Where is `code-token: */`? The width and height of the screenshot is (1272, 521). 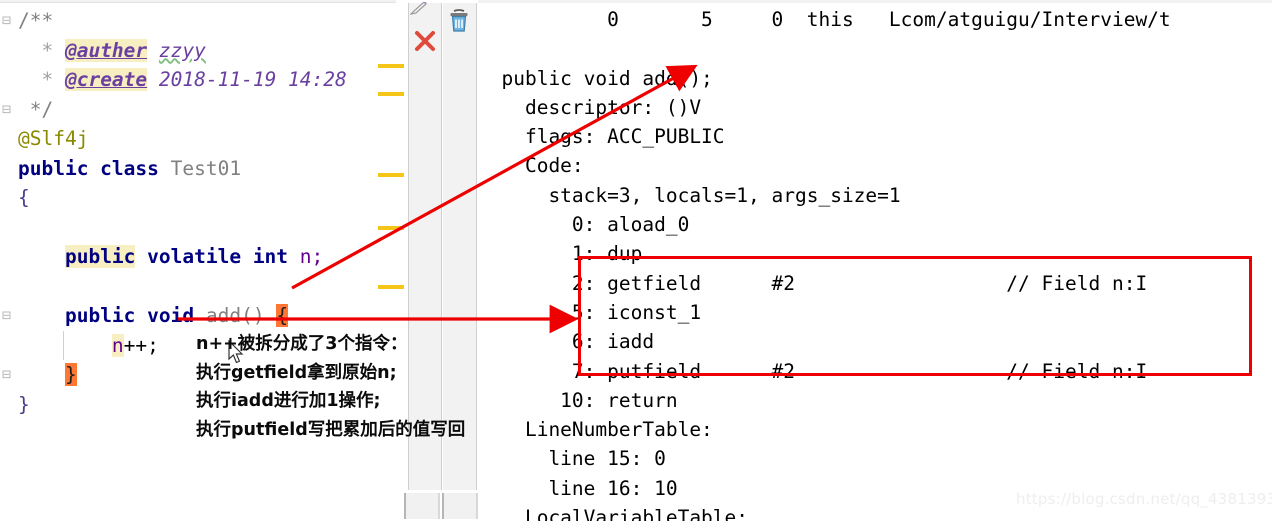
code-token: */ is located at coordinates (36, 109).